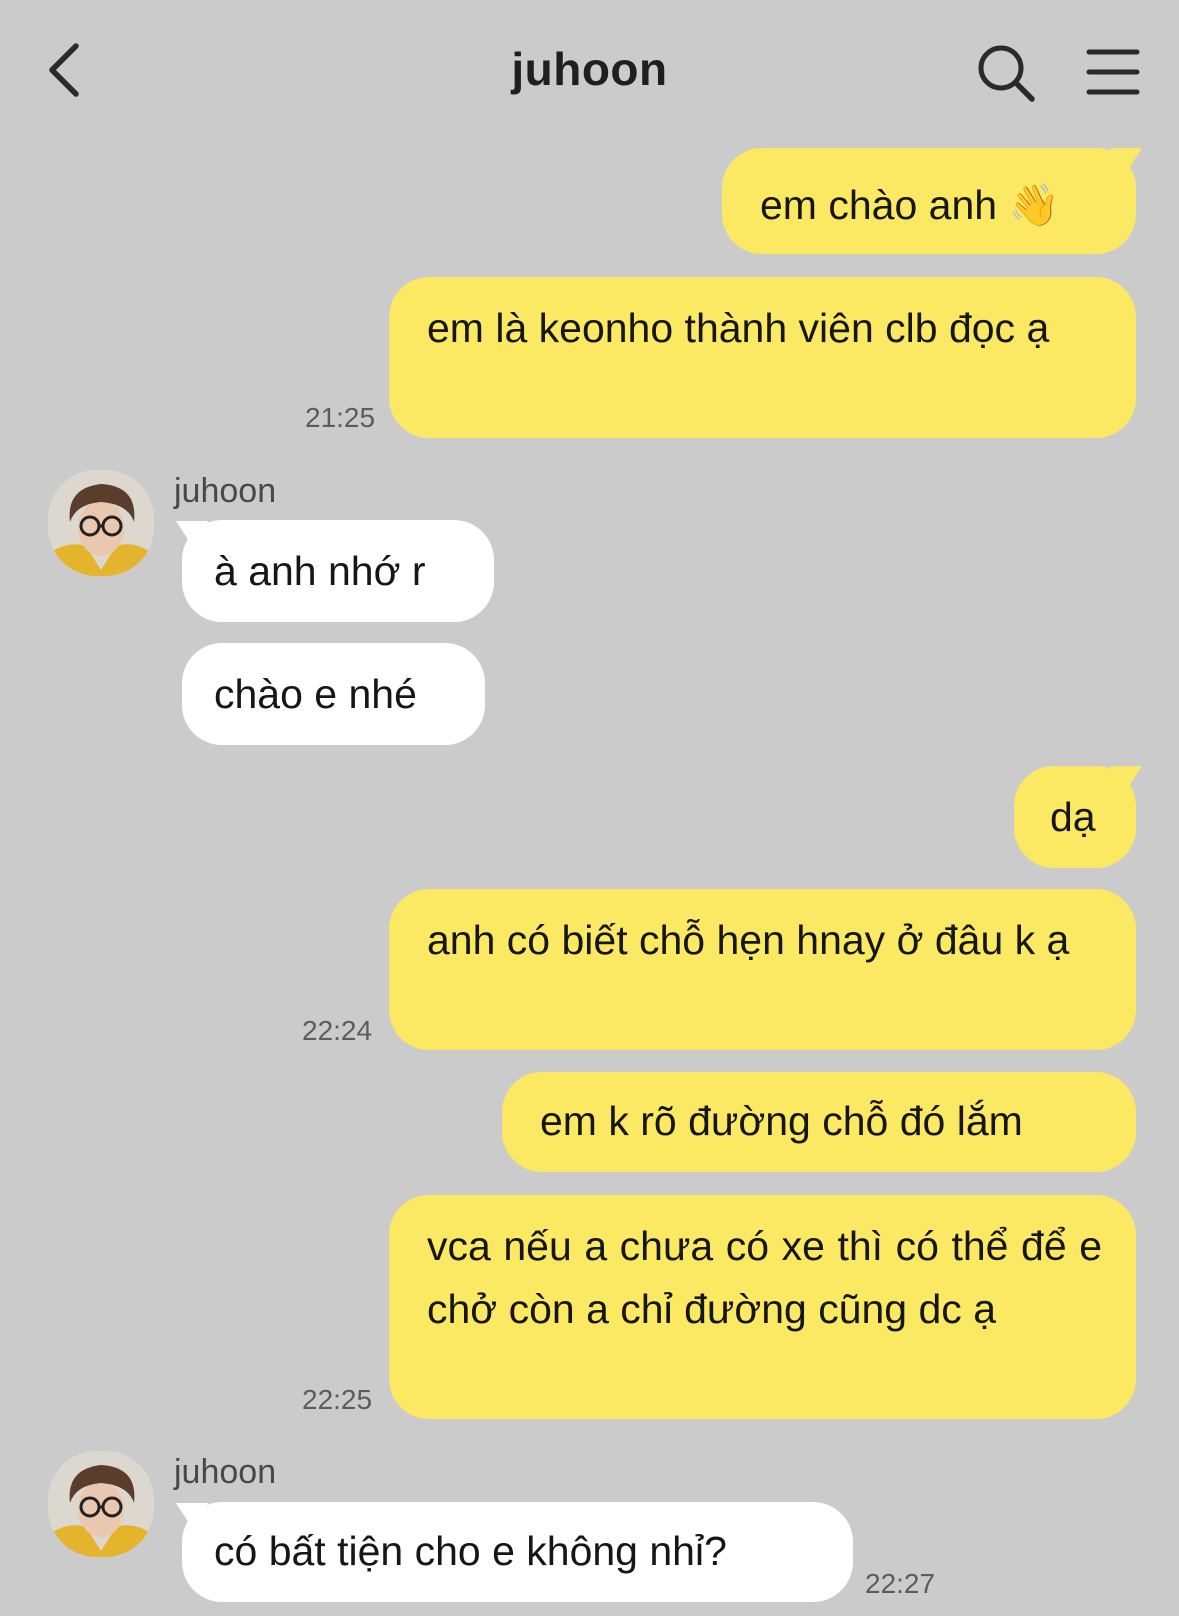  Describe the element at coordinates (1006, 73) in the screenshot. I see `search-icon` at that location.